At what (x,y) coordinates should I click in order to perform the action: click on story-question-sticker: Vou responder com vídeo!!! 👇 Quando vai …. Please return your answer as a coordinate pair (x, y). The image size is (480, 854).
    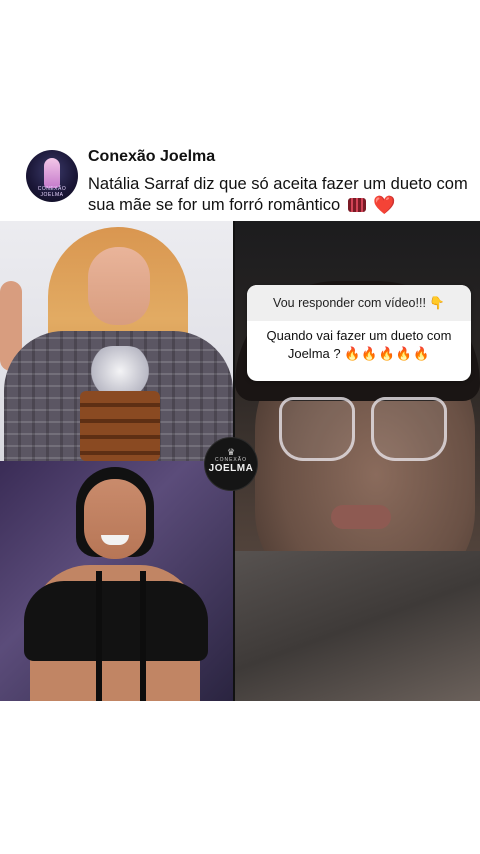
    Looking at the image, I should click on (359, 333).